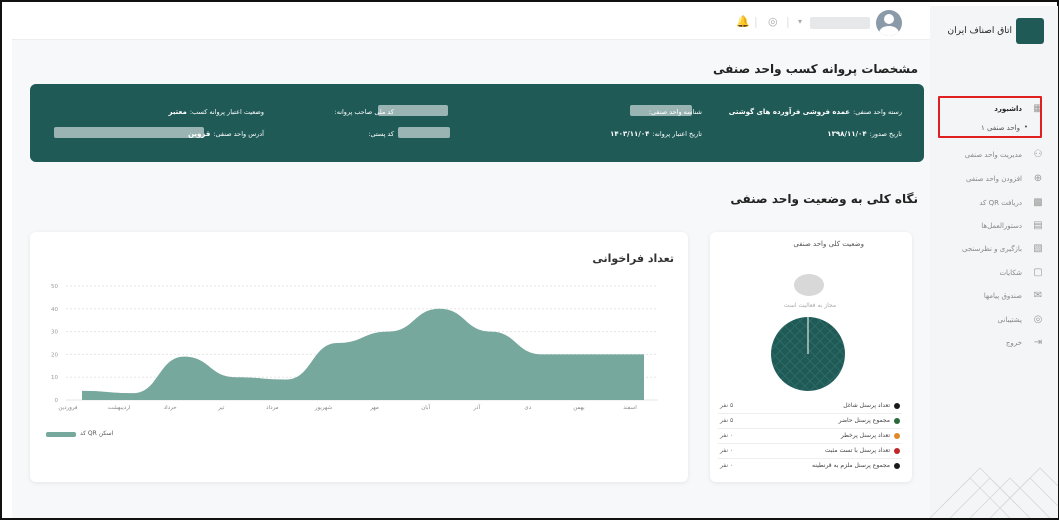  I want to click on decorative-pattern, so click(994, 492).